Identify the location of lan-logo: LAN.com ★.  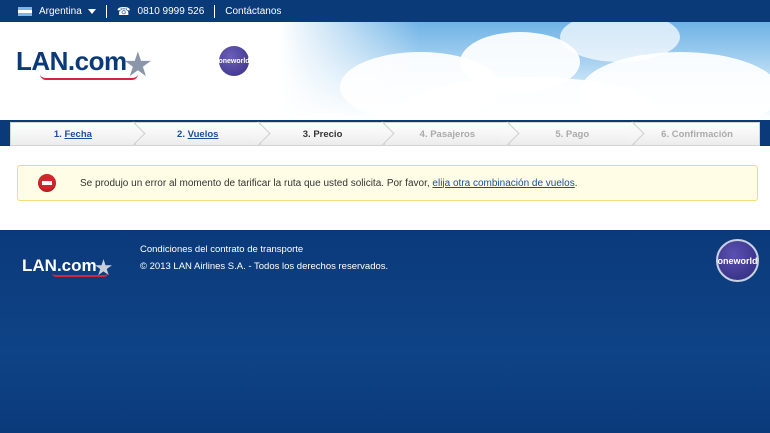
(84, 64).